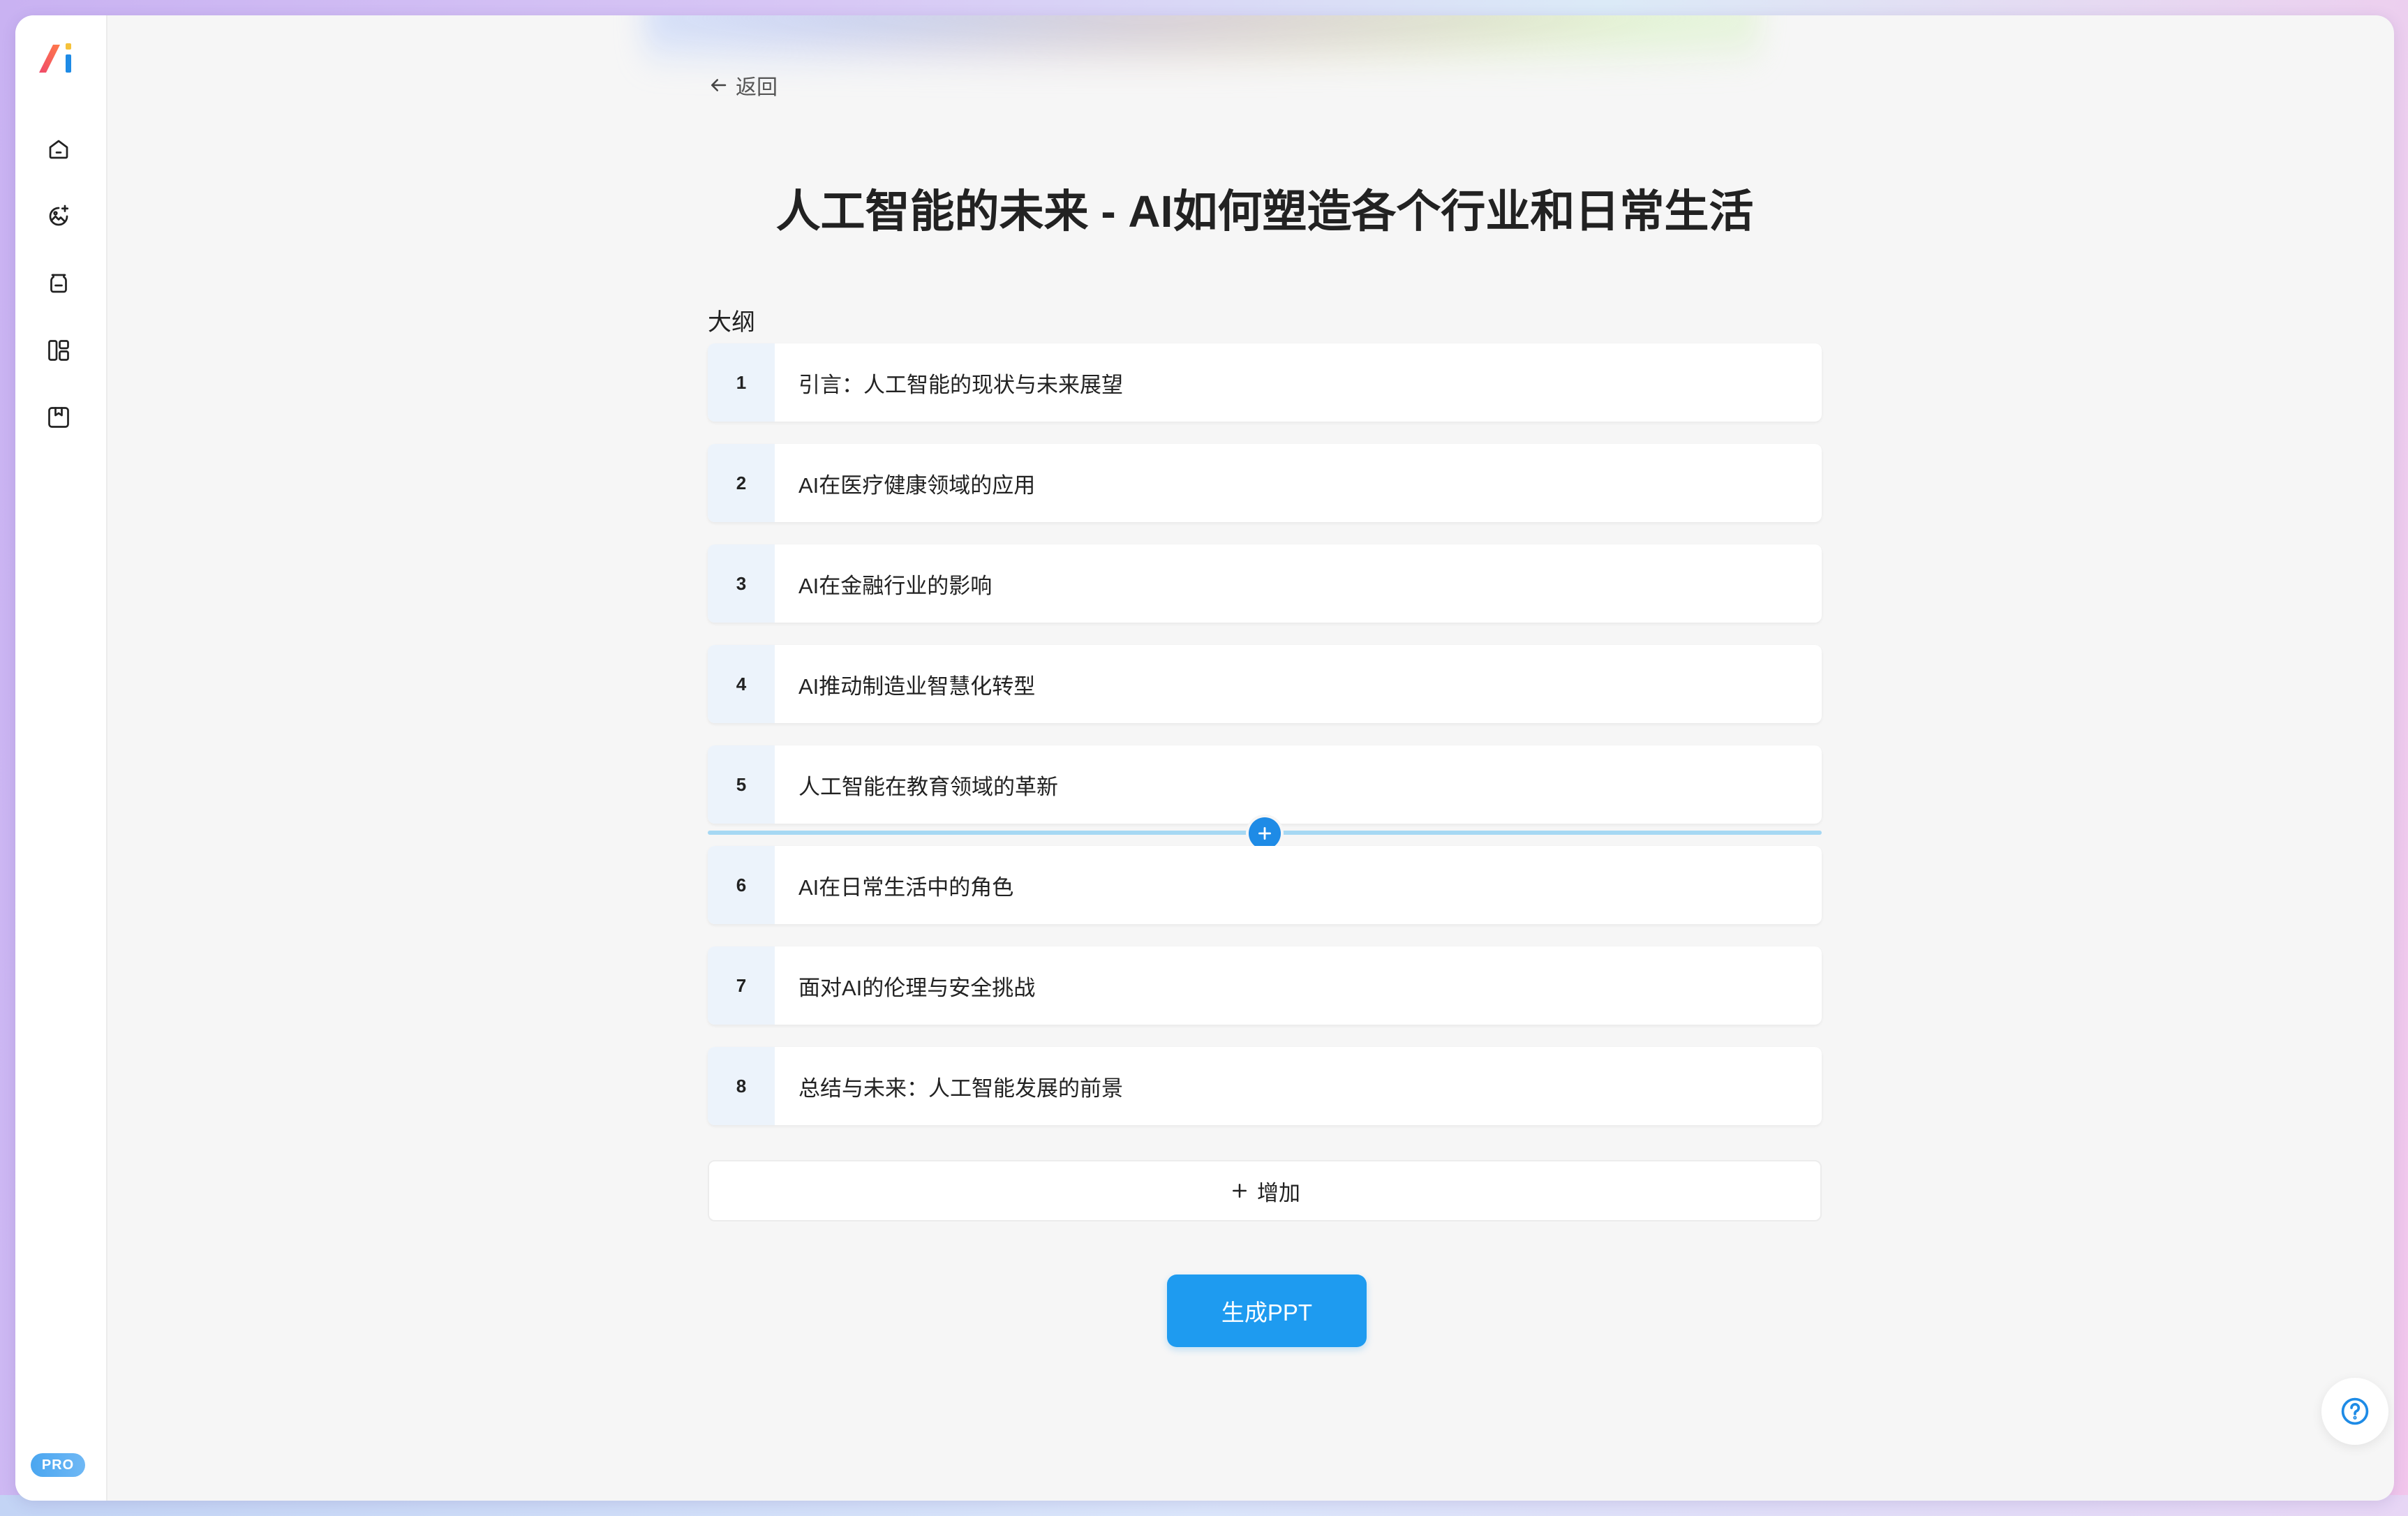  Describe the element at coordinates (1278, 1192) in the screenshot. I see `add-item-label: 增加` at that location.